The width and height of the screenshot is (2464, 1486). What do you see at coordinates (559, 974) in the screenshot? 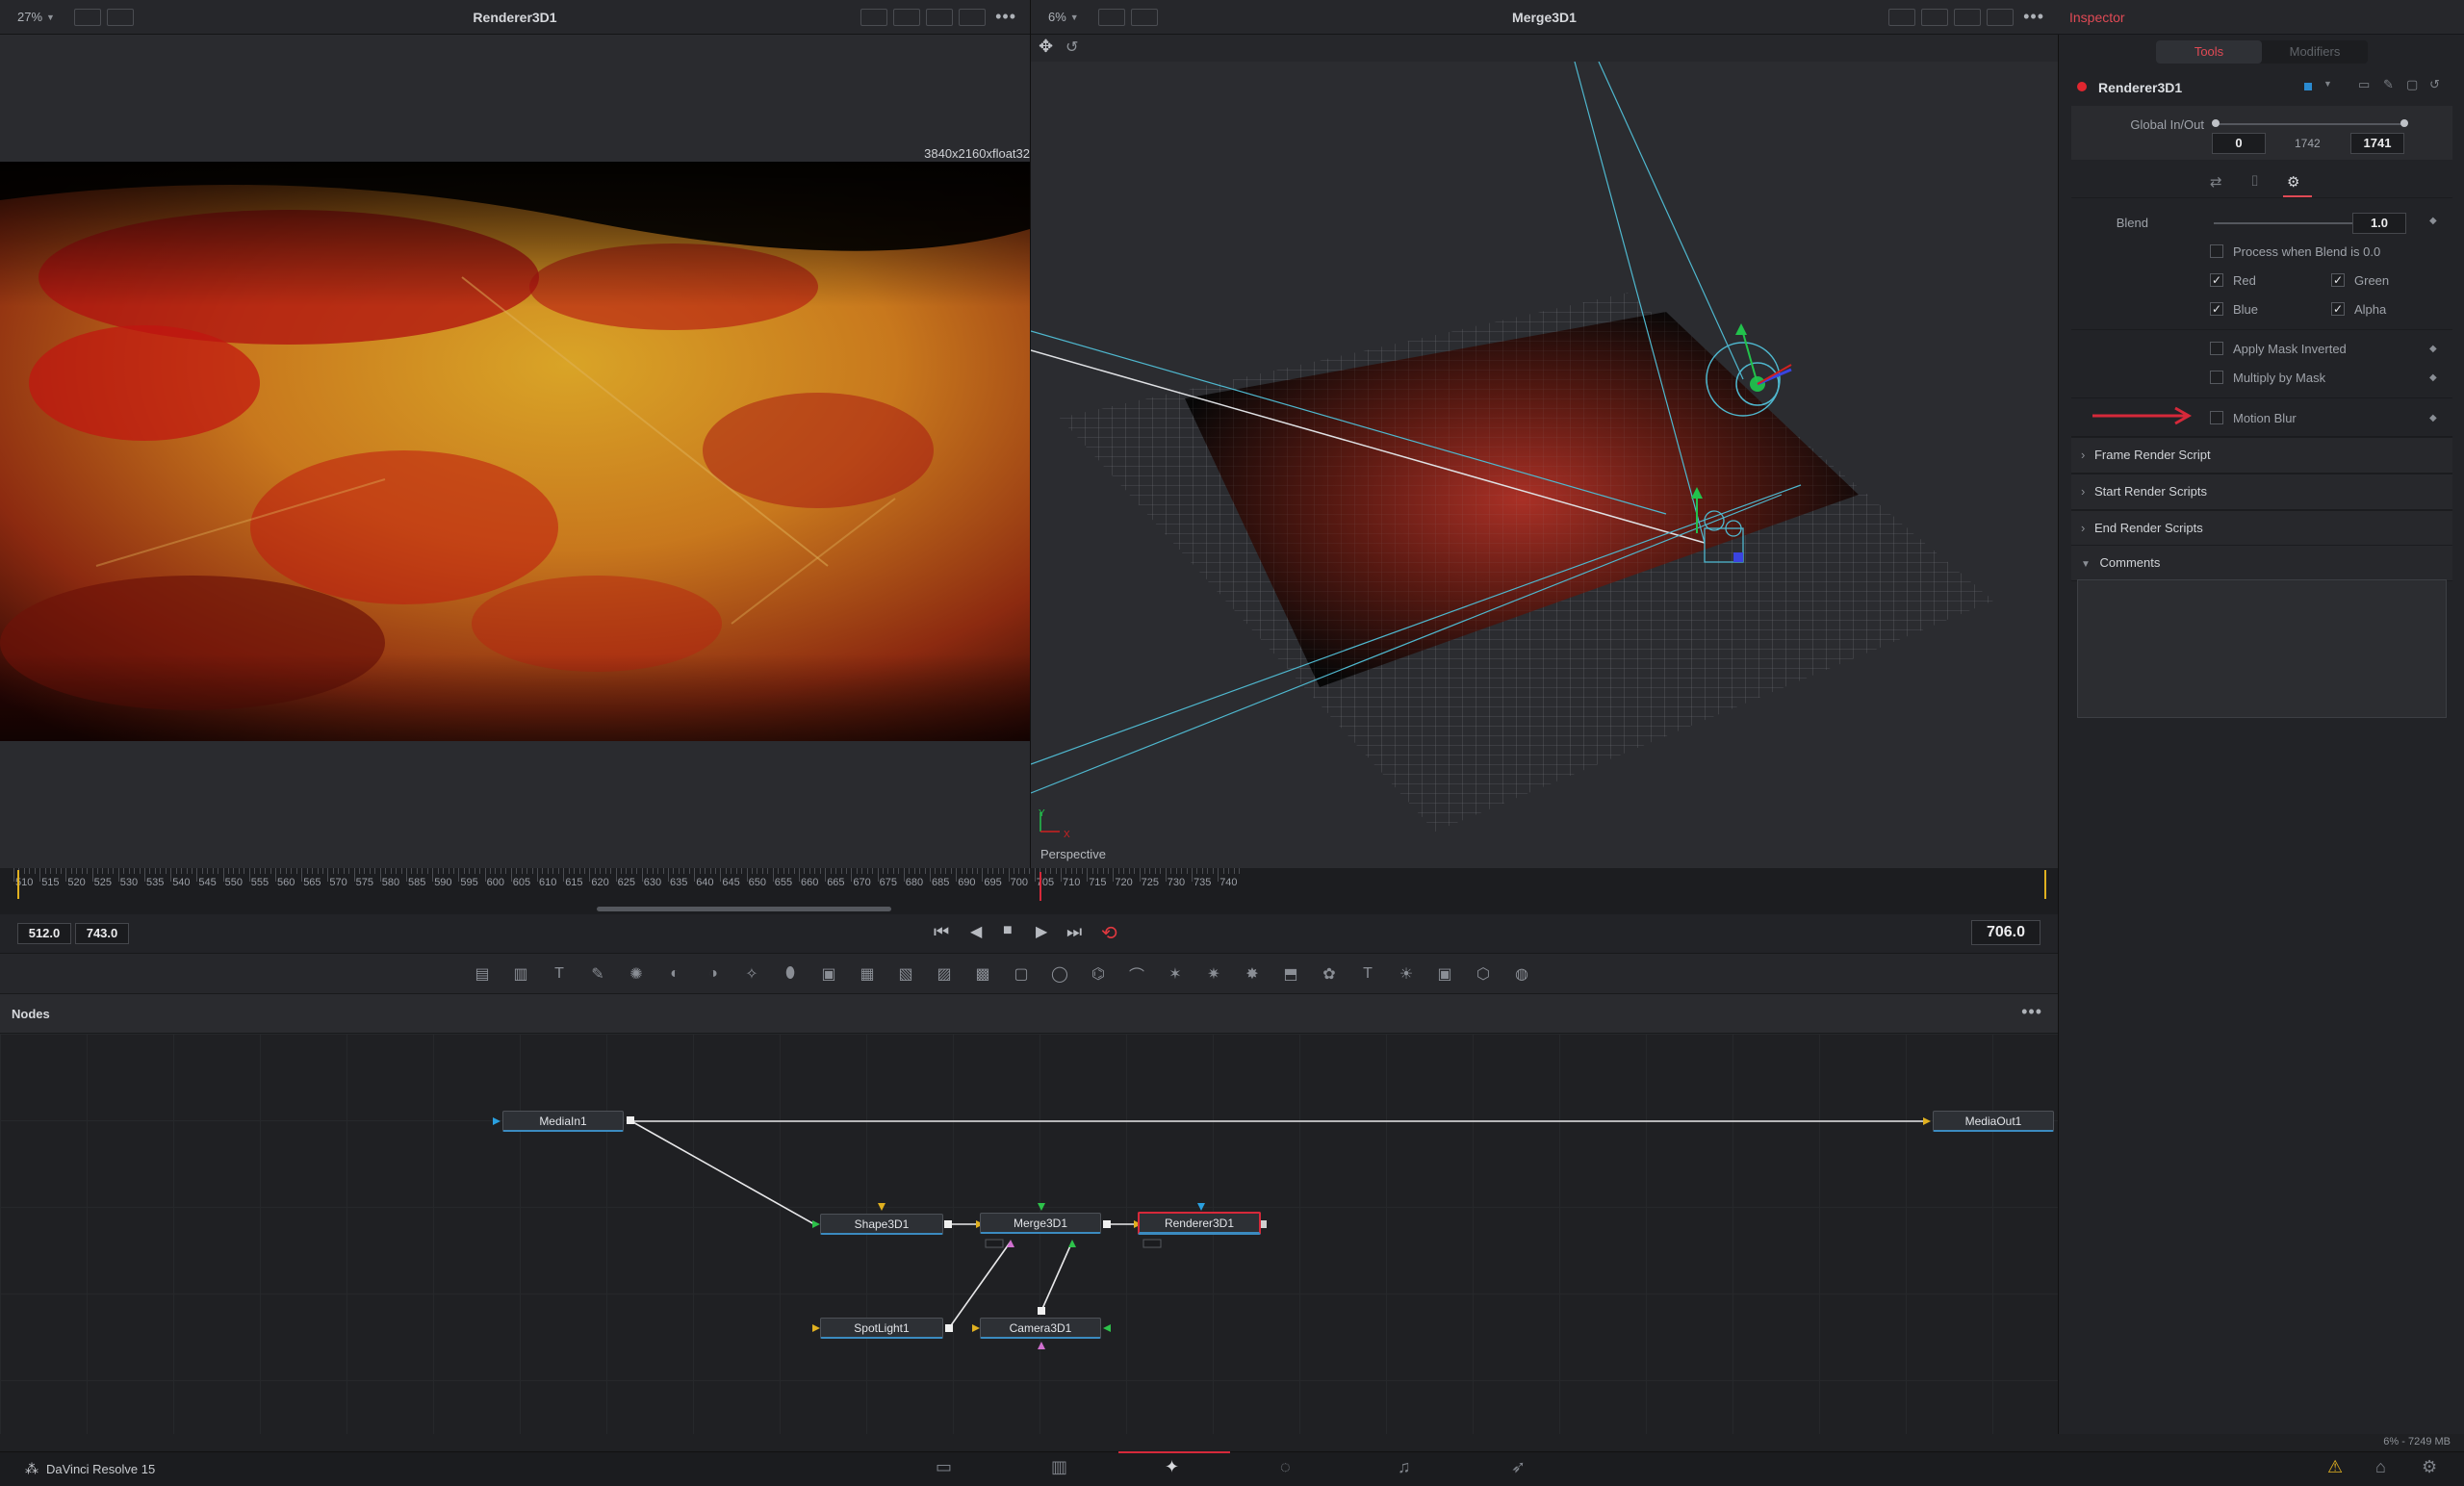
I see `text-icon: T` at bounding box center [559, 974].